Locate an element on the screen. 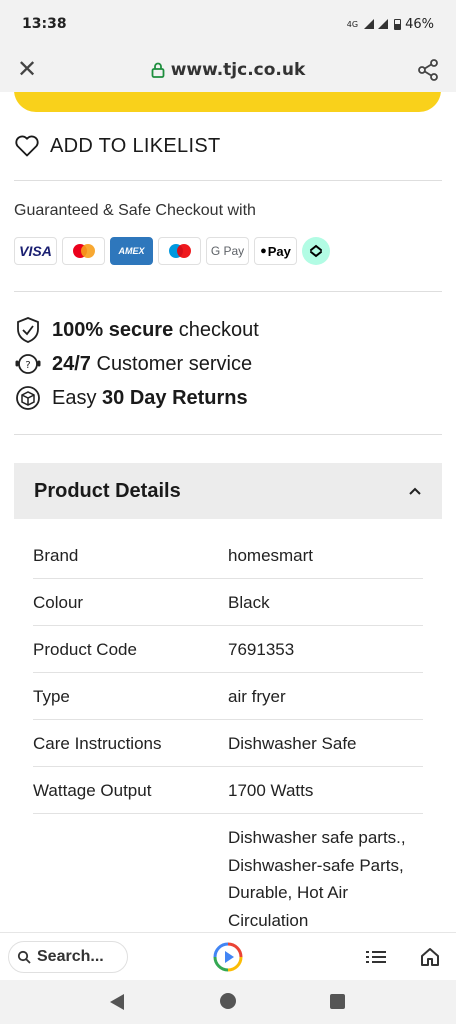 This screenshot has height=1024, width=456. google-pay-logo: G Pay is located at coordinates (227, 251).